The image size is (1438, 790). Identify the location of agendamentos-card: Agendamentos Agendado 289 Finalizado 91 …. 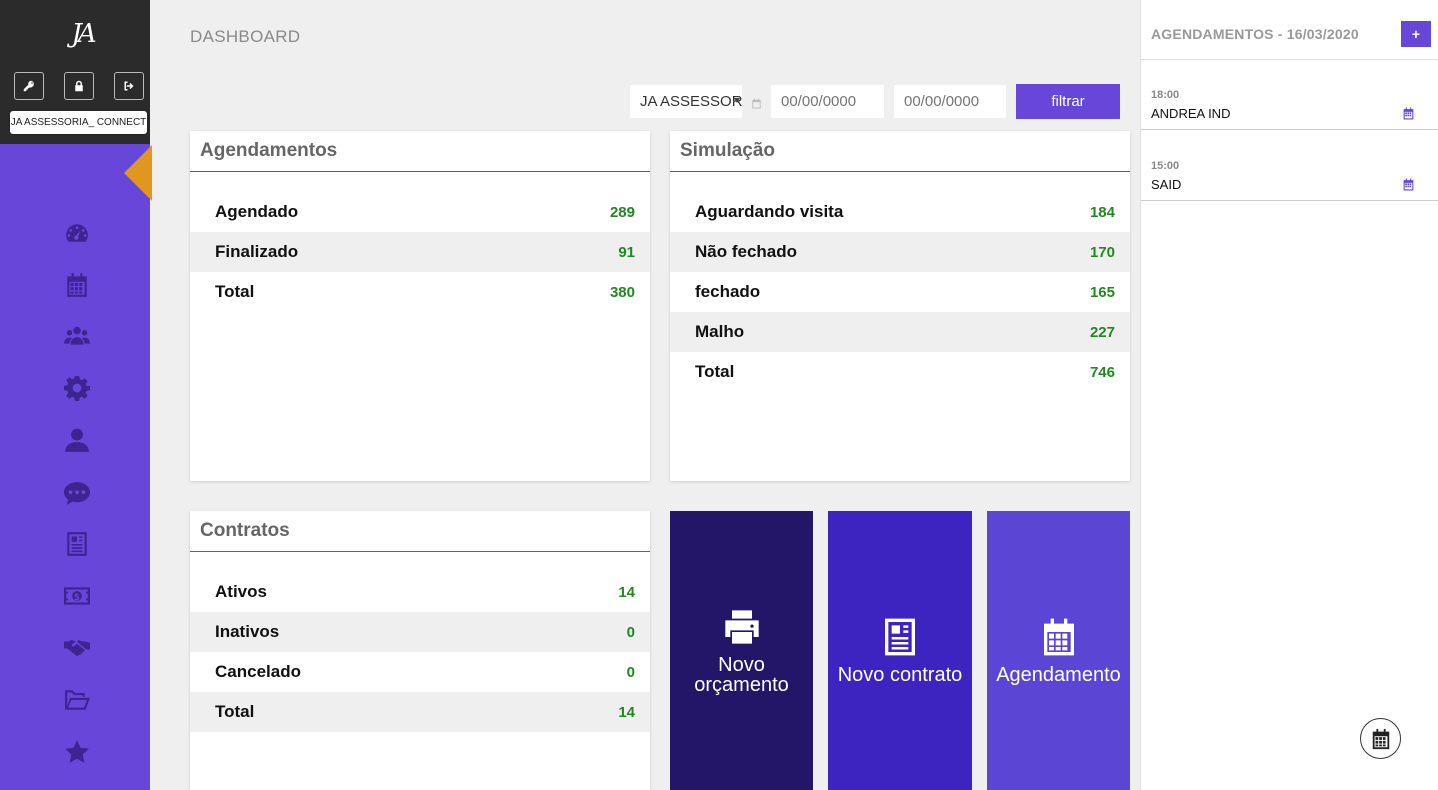
(420, 306).